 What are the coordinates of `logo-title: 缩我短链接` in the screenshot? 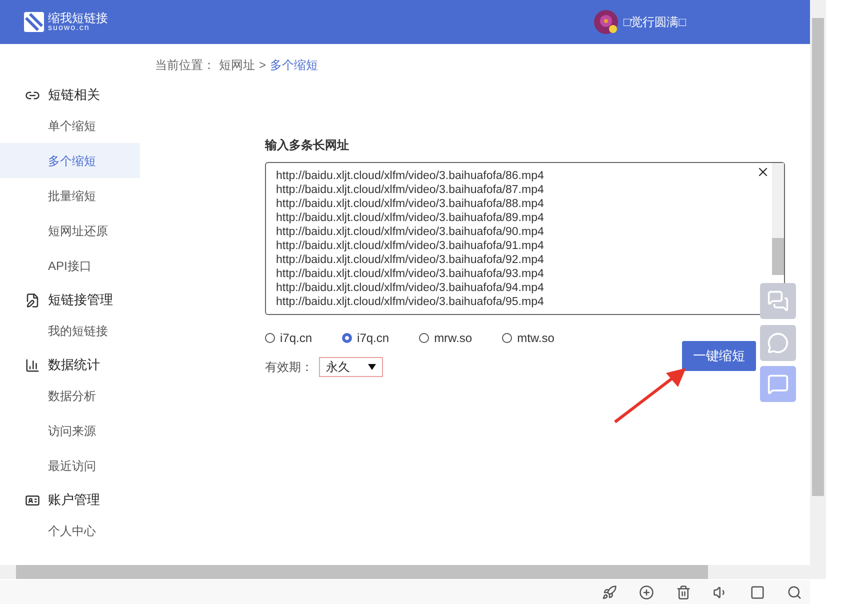 It's located at (78, 18).